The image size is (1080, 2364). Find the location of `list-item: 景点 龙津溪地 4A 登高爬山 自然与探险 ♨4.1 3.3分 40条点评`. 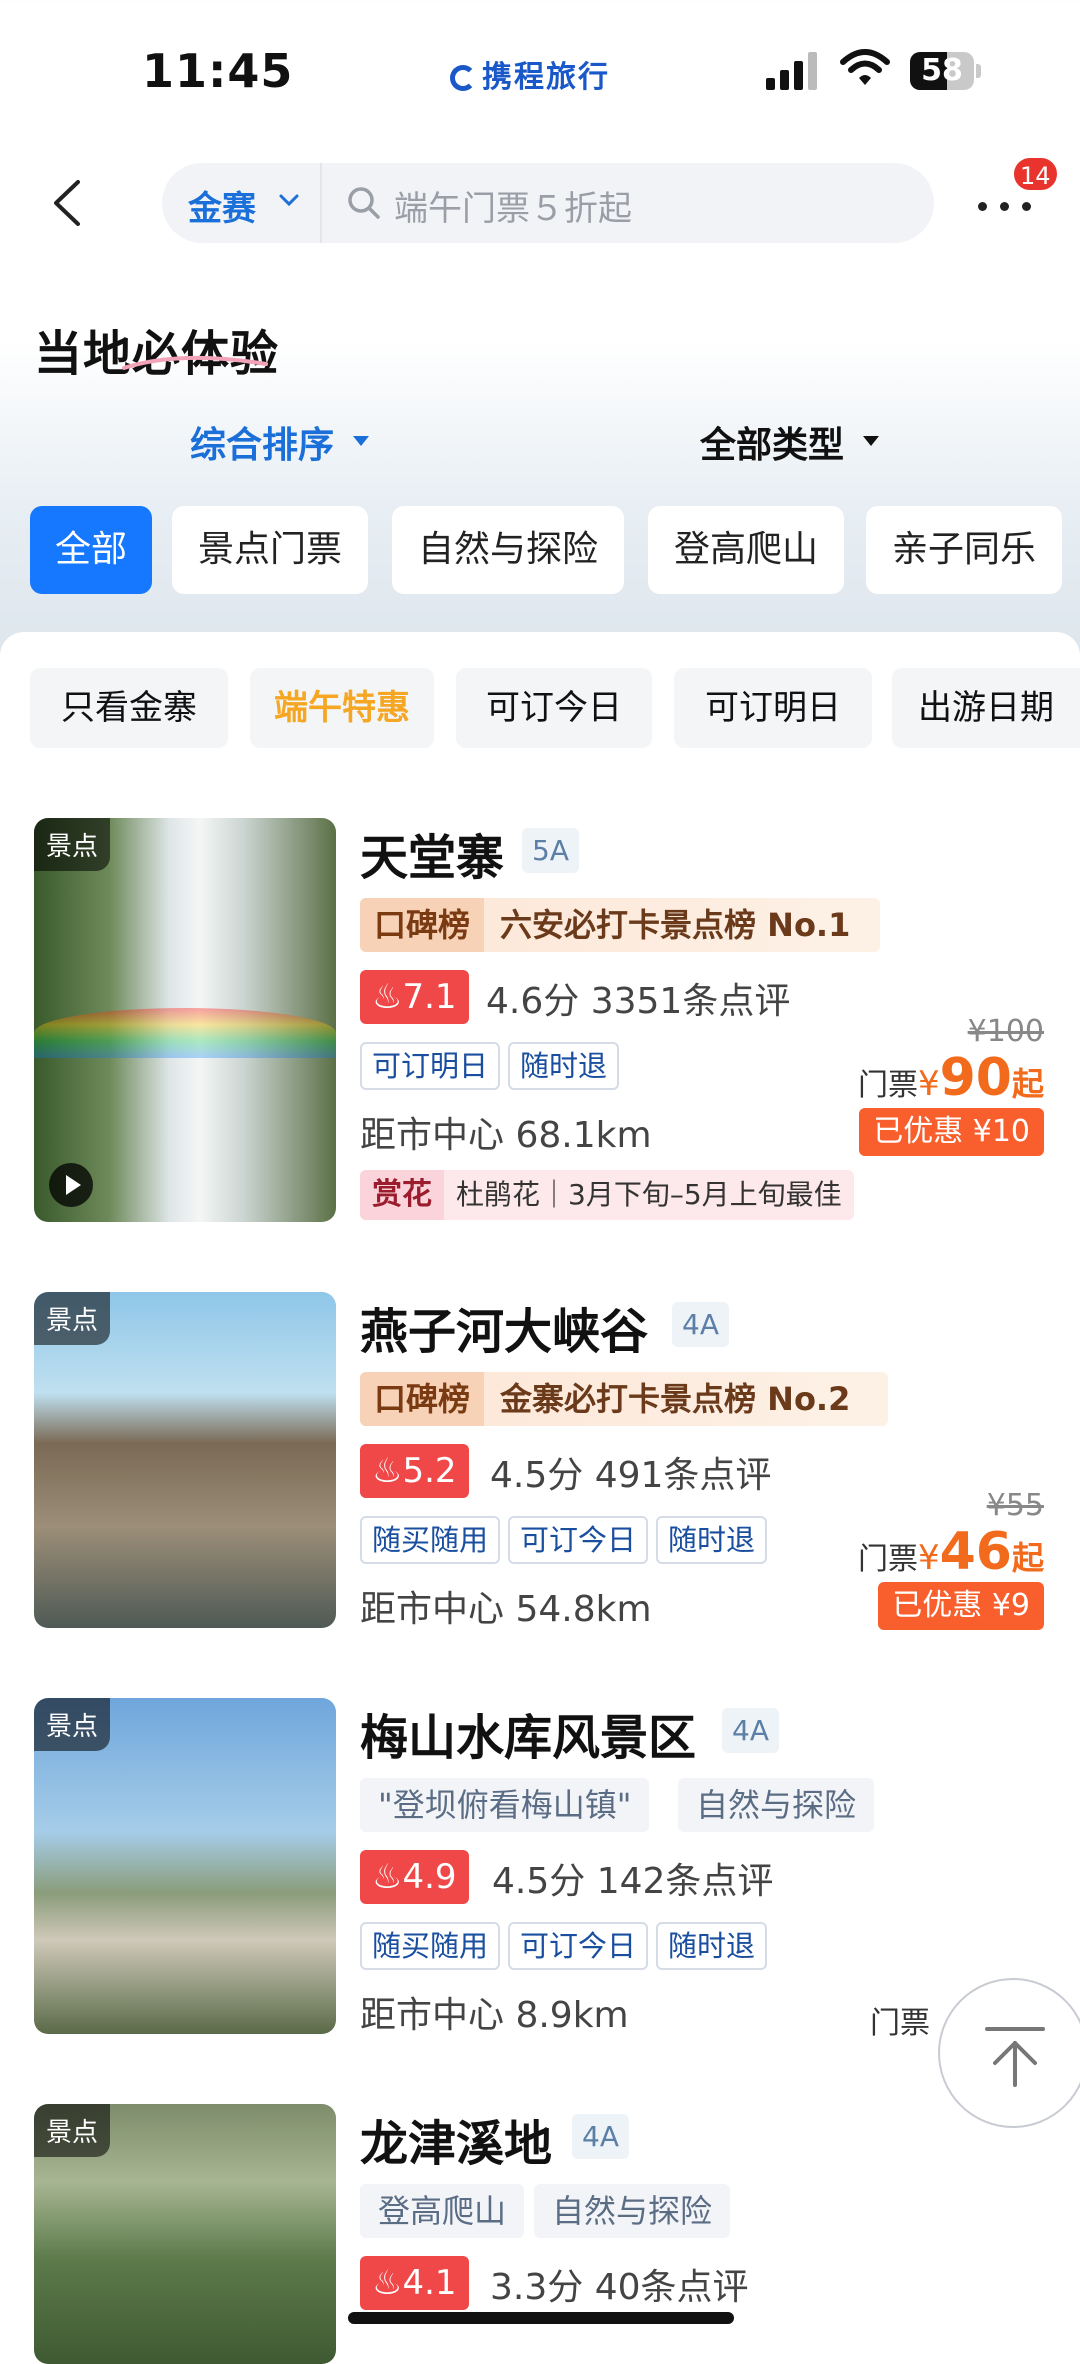

list-item: 景点 龙津溪地 4A 登高爬山 自然与探险 ♨4.1 3.3分 40条点评 is located at coordinates (540, 2234).